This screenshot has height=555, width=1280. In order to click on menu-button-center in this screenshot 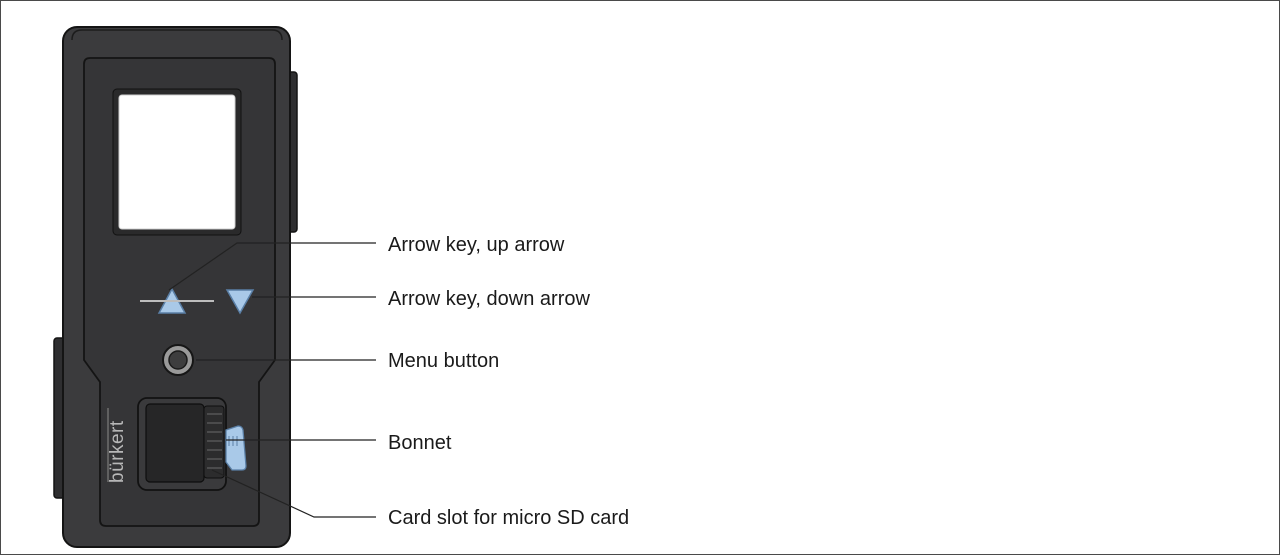, I will do `click(178, 360)`.